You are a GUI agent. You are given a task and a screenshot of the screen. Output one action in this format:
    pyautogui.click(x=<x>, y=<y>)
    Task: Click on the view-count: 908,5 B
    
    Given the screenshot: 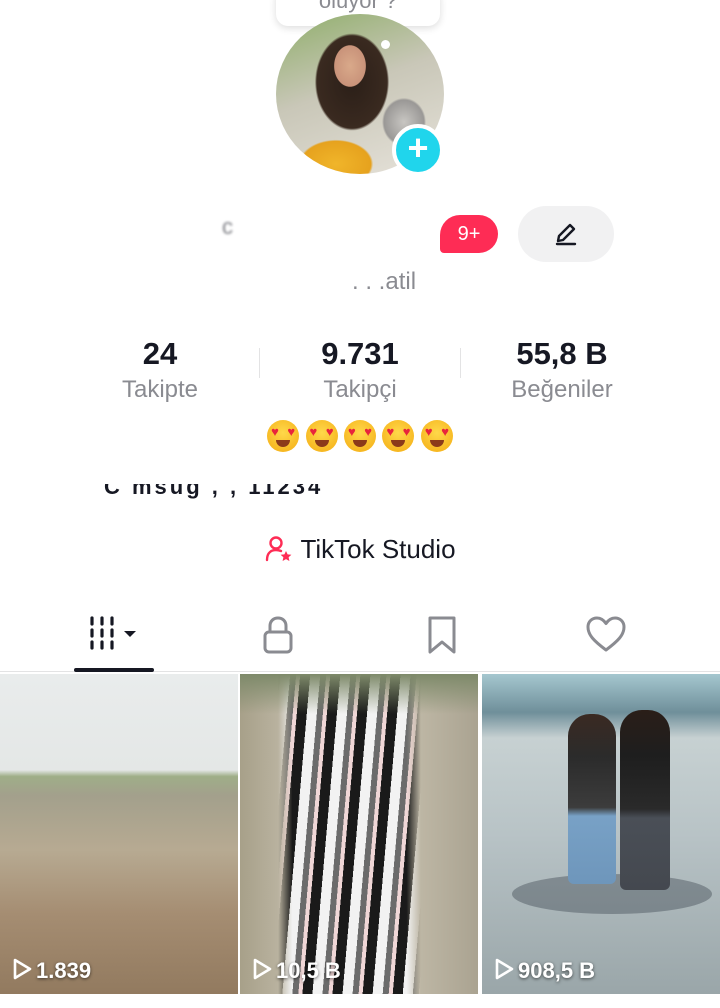 What is the action you would take?
    pyautogui.click(x=544, y=971)
    